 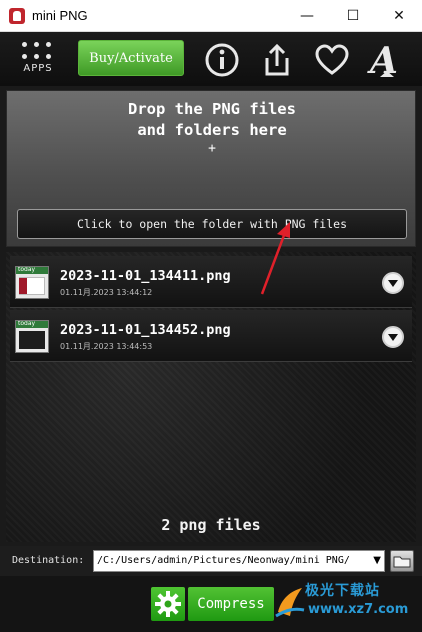 I want to click on settings-button, so click(x=168, y=604).